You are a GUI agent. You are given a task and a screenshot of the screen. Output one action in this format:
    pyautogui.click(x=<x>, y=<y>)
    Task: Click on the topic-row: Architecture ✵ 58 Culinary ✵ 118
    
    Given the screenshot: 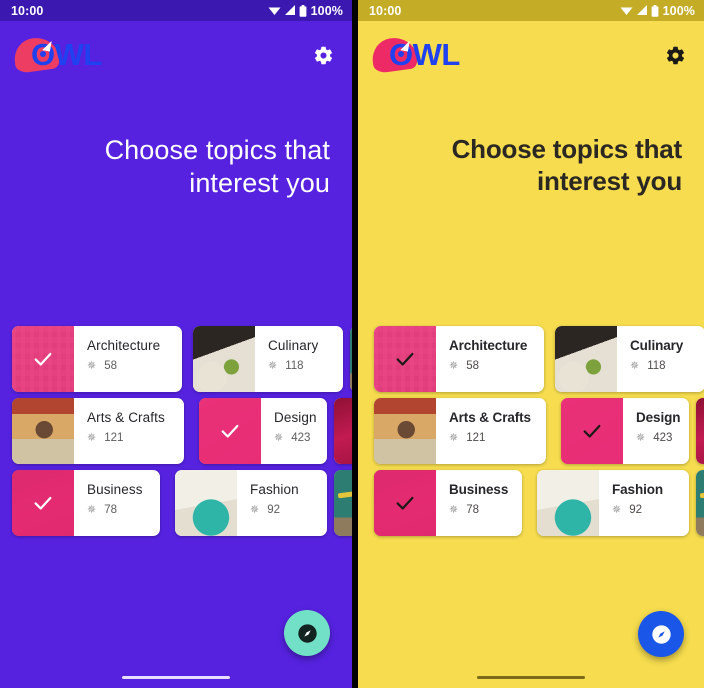 What is the action you would take?
    pyautogui.click(x=531, y=359)
    